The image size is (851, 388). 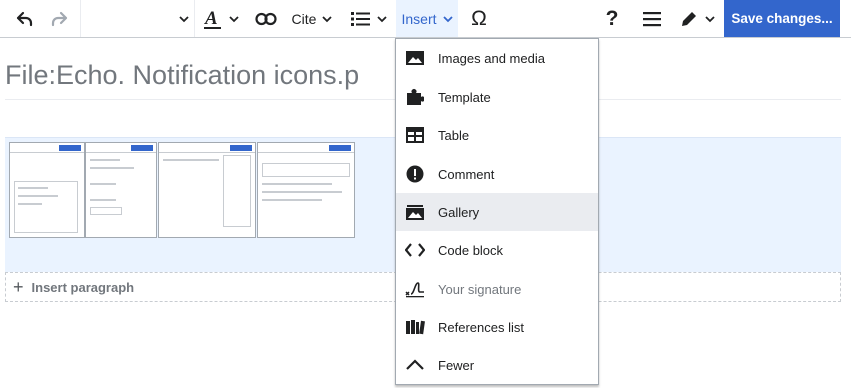 I want to click on edit-mode-button, so click(x=697, y=18).